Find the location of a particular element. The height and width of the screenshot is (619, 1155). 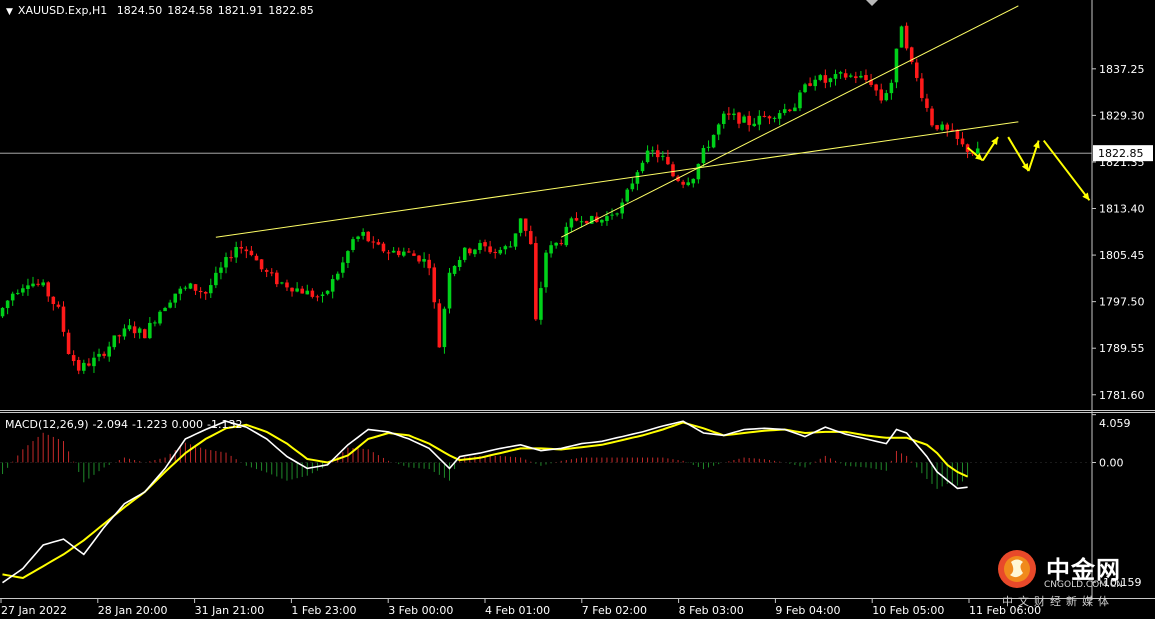

macd-value-1: -2.094 is located at coordinates (110, 424).